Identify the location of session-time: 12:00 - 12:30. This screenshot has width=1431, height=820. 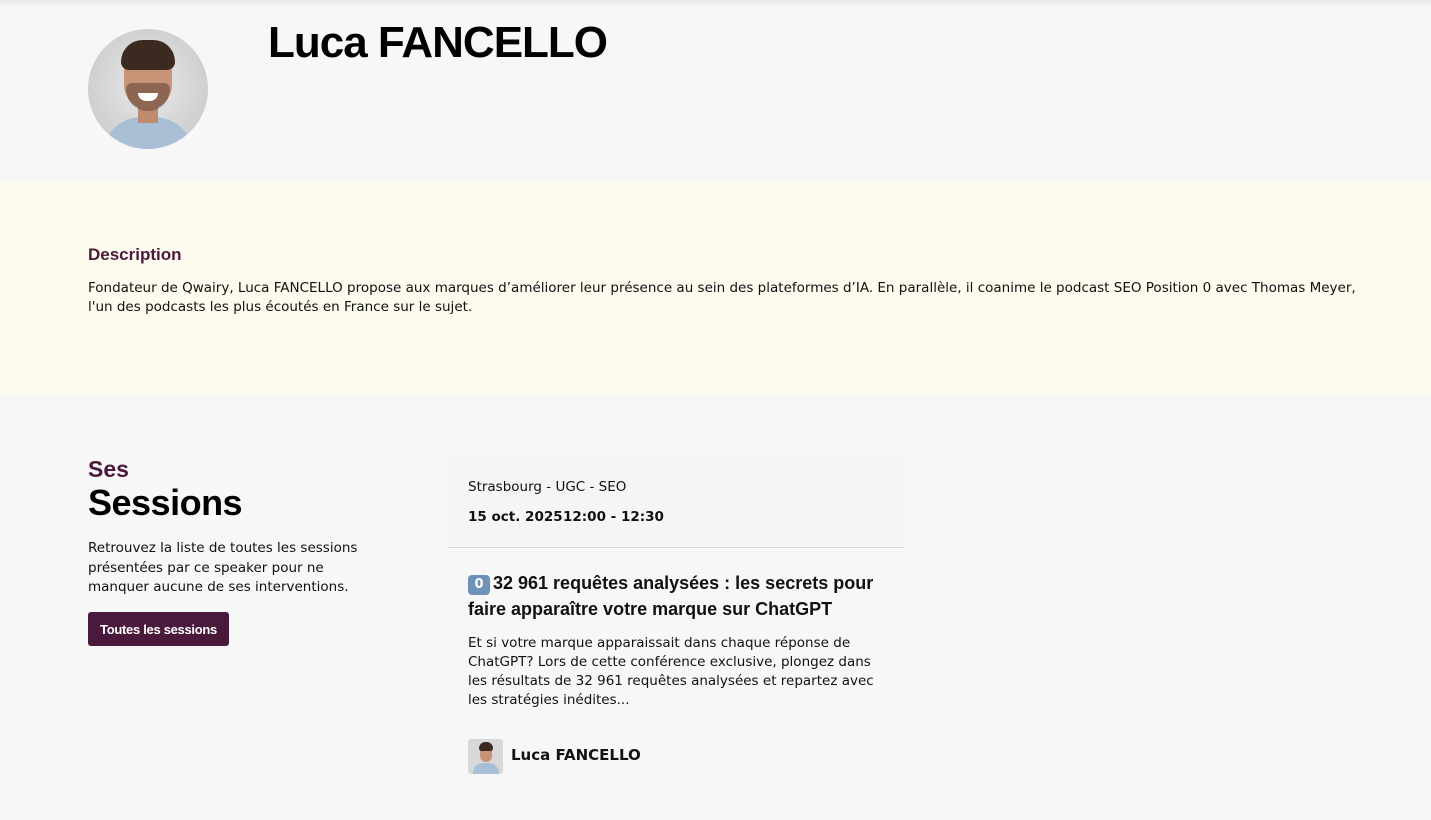
(613, 517).